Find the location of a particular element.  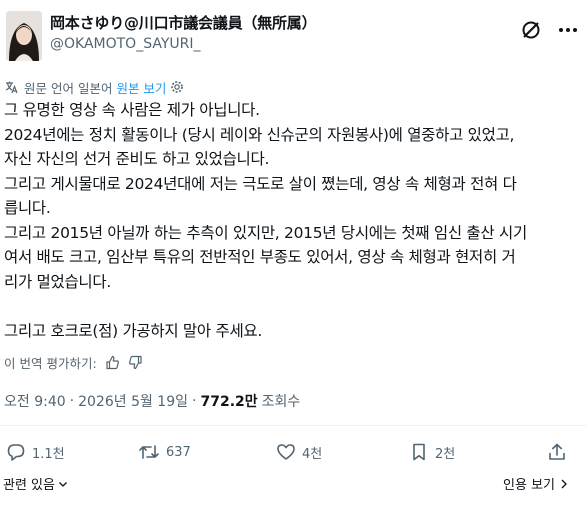

tweet-line-blank is located at coordinates (294, 306).